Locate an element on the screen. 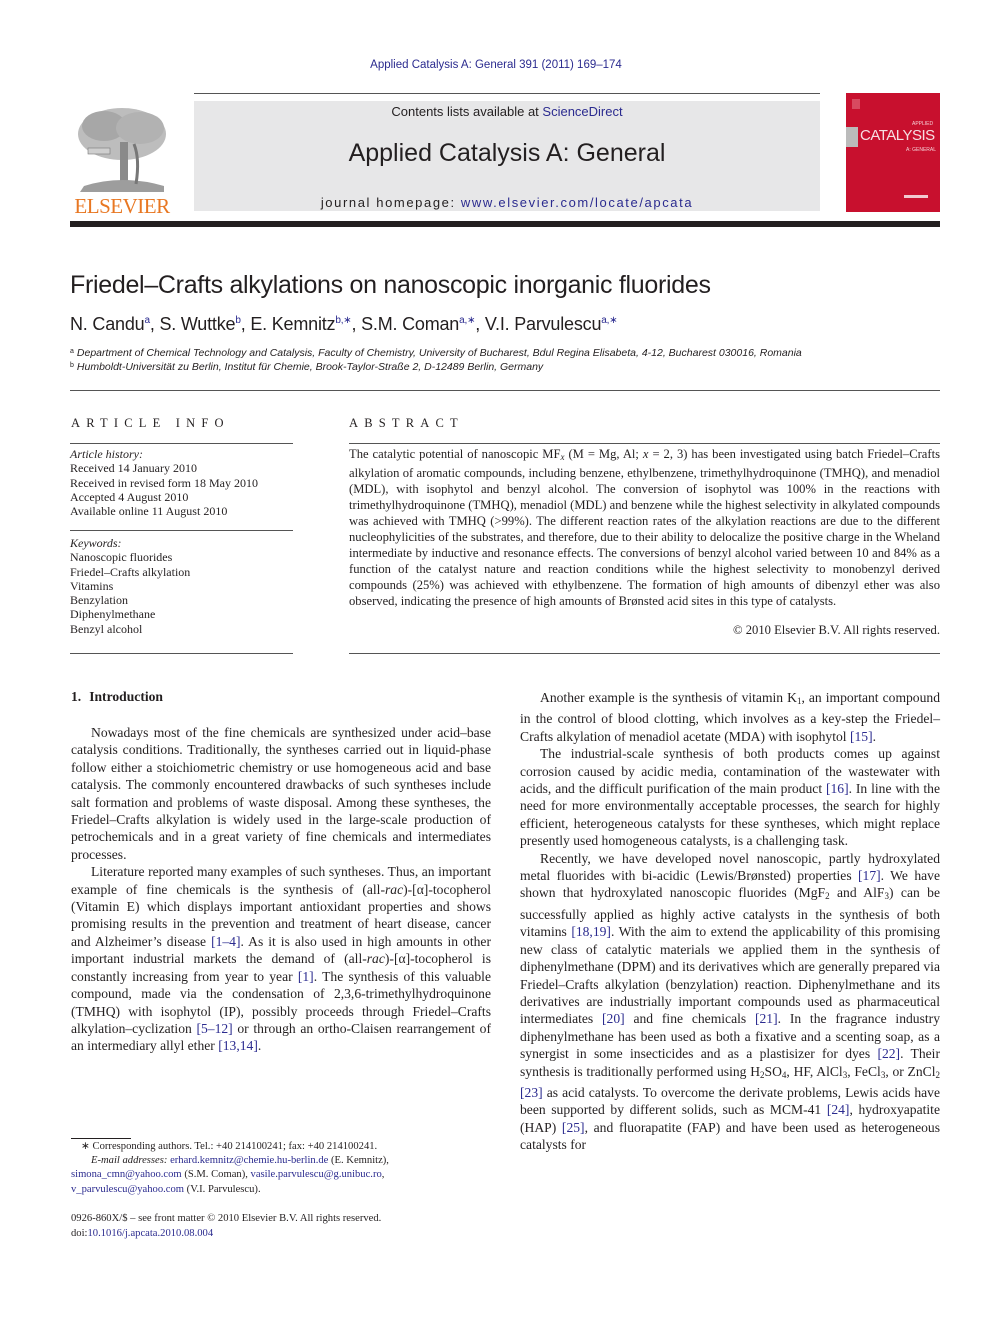 The image size is (992, 1323). author-affiliation-mark: a is located at coordinates (147, 320).